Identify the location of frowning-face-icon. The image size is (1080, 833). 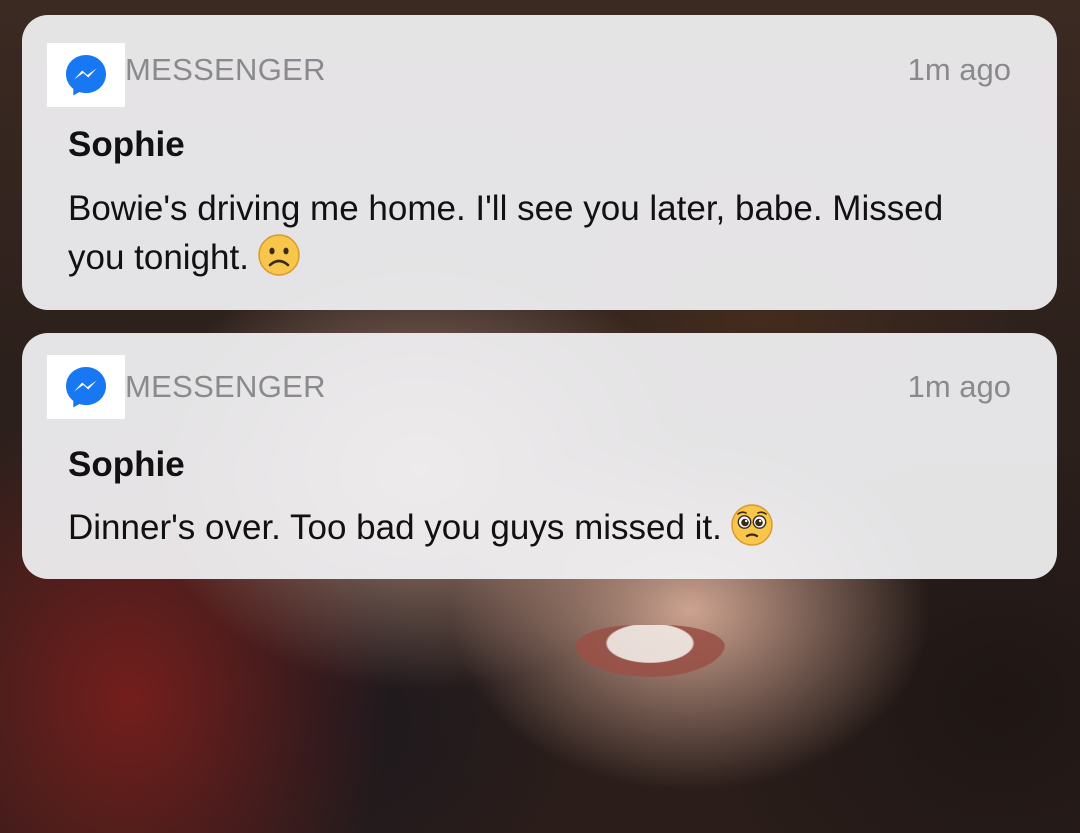
(279, 255).